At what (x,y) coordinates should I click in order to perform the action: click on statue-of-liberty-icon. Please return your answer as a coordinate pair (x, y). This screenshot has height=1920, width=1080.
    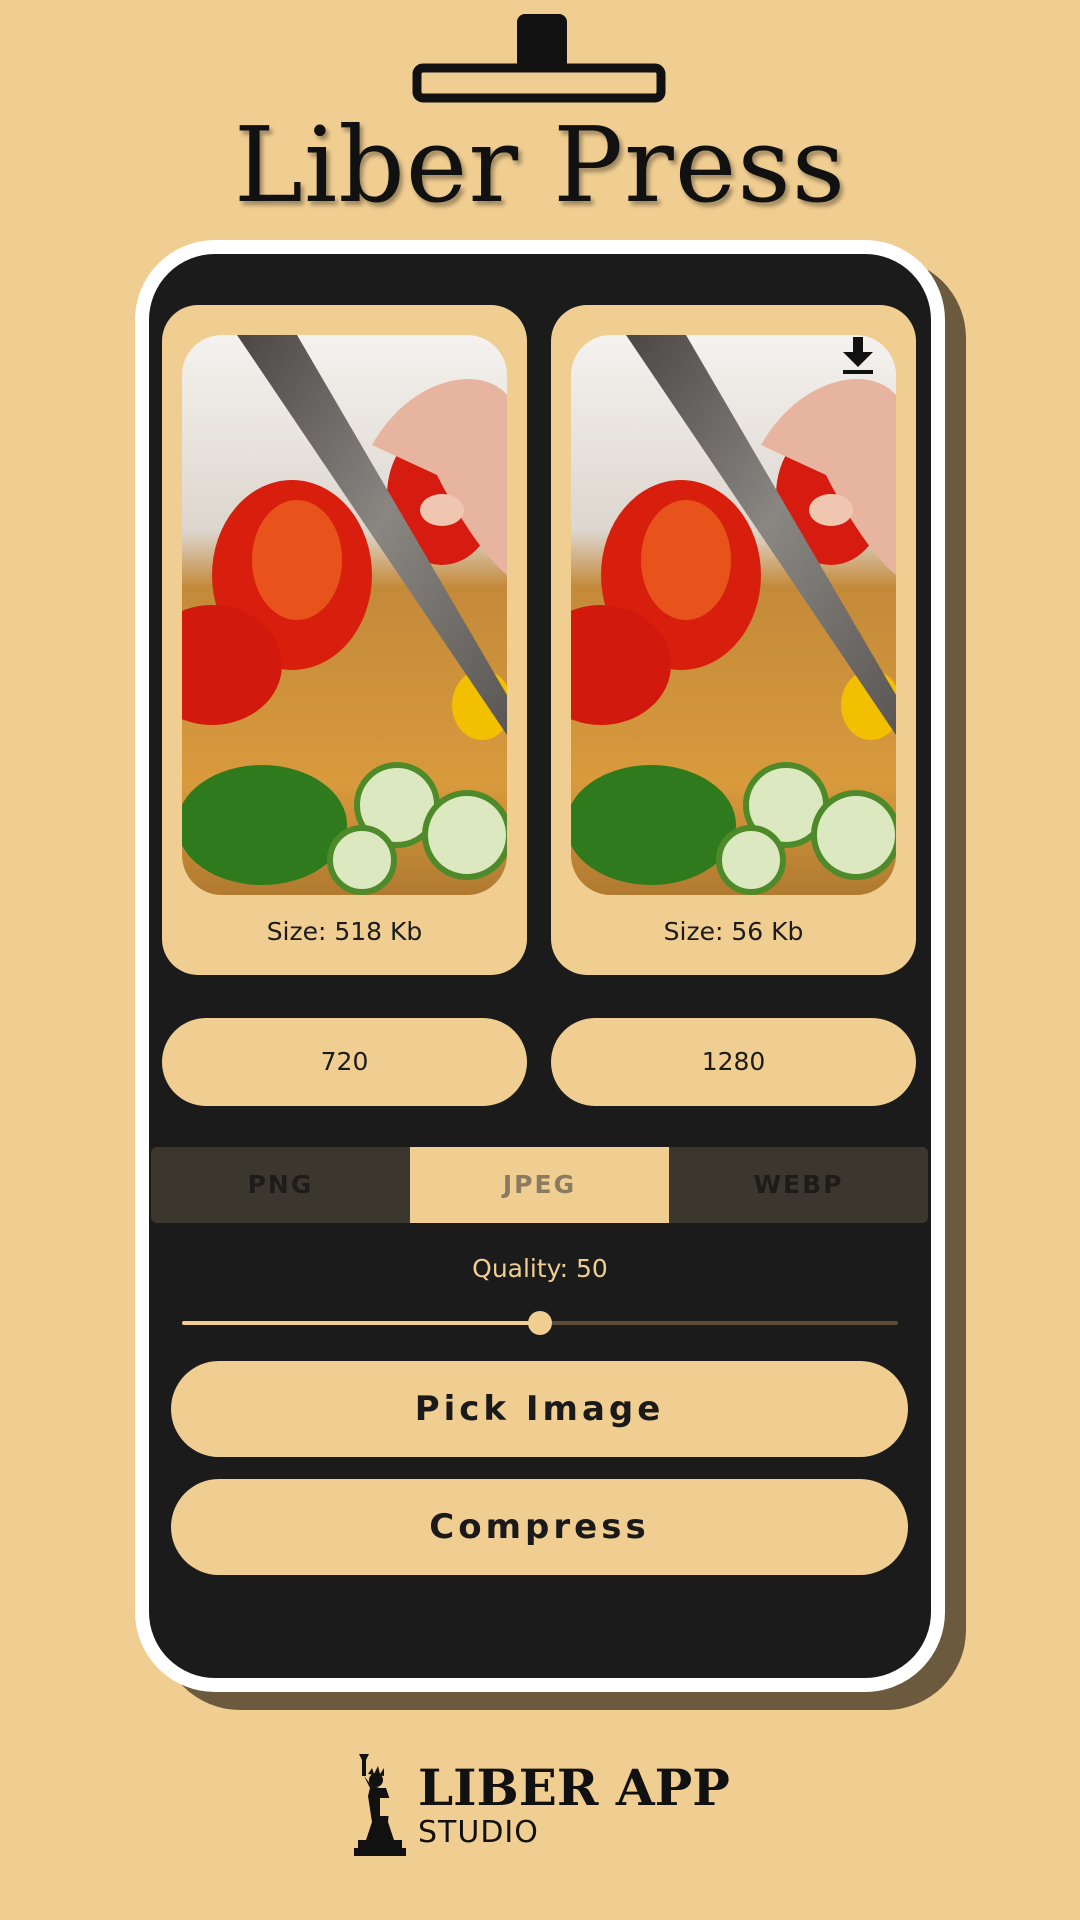
    Looking at the image, I should click on (380, 1805).